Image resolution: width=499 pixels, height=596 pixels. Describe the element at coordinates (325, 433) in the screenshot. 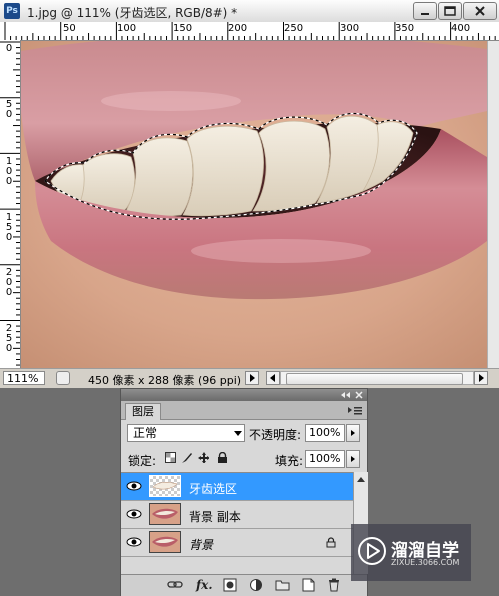

I see `opacity-field: 100%` at that location.